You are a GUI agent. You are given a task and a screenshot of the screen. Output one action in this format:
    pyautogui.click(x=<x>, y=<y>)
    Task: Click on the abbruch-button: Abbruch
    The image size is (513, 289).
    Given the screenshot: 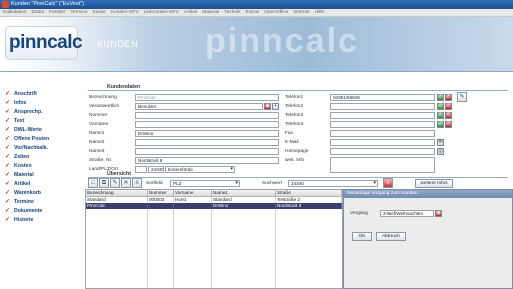 What is the action you would take?
    pyautogui.click(x=391, y=236)
    